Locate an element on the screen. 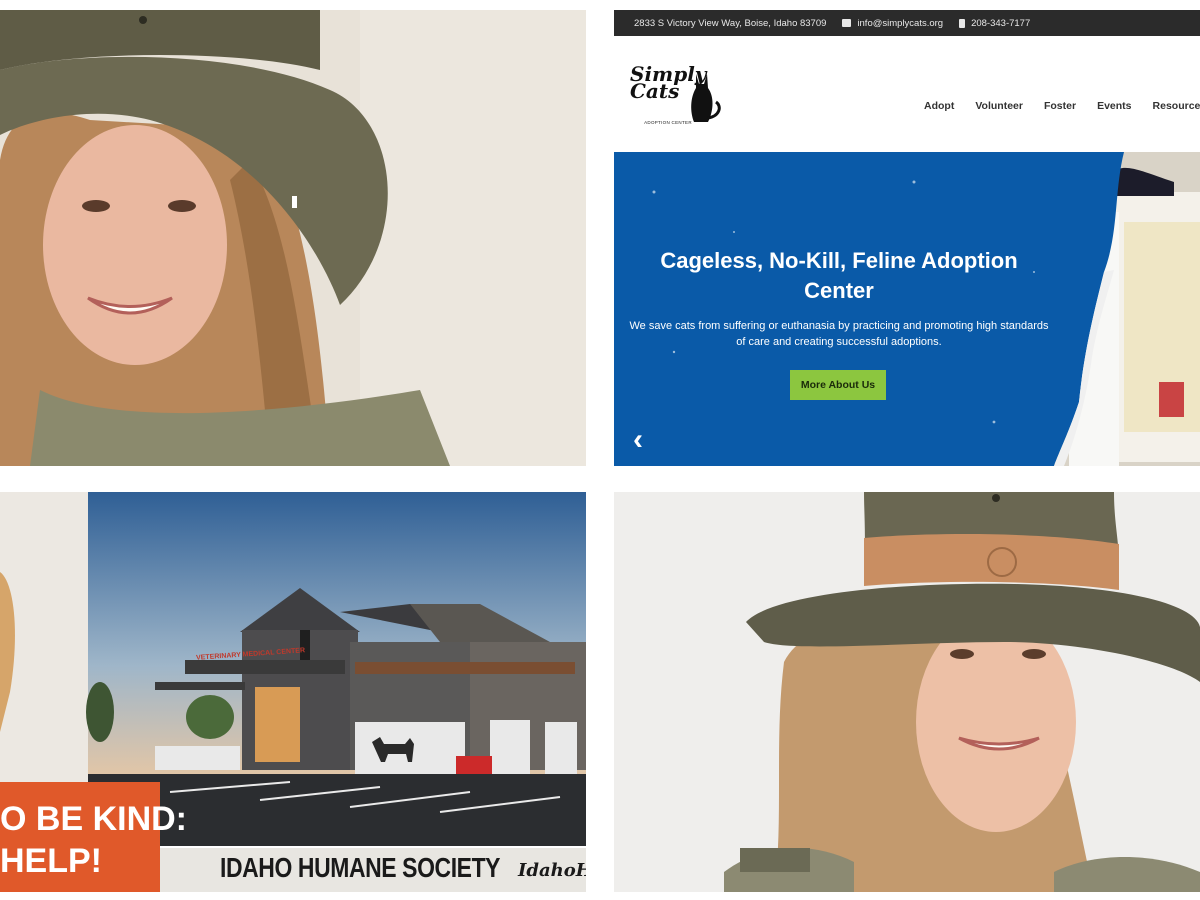  nav-item-volunteer: Volunteer is located at coordinates (999, 106).